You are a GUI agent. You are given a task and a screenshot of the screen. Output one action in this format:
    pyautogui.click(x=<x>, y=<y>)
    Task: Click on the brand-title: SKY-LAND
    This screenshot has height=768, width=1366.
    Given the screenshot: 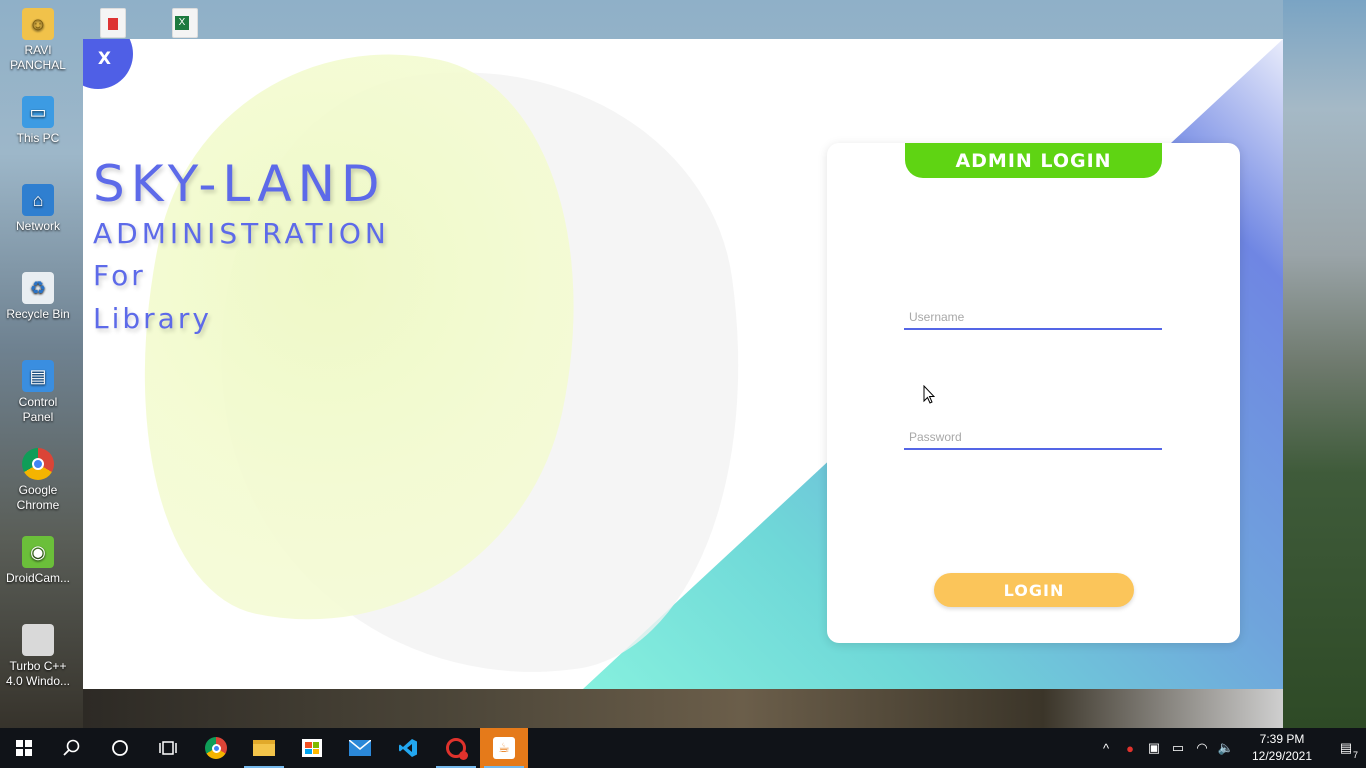 What is the action you would take?
    pyautogui.click(x=239, y=184)
    